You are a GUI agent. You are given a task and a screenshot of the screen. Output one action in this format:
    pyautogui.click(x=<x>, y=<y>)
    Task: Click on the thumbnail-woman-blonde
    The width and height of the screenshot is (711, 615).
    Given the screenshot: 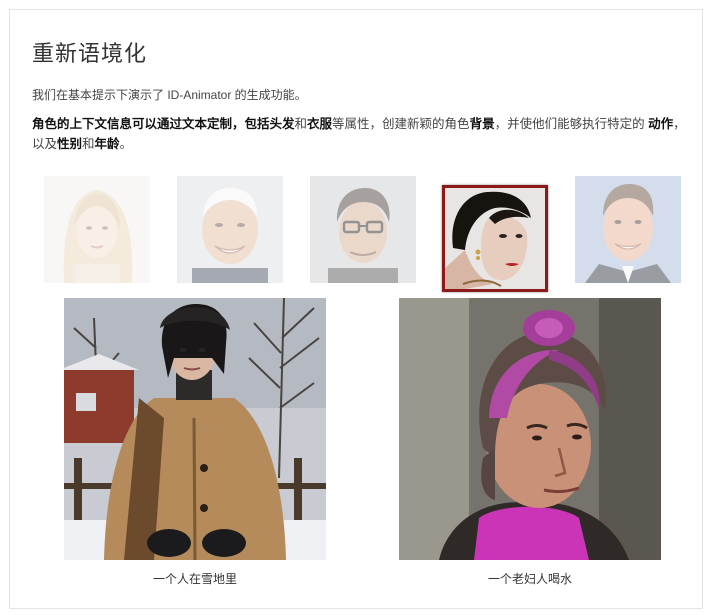 What is the action you would take?
    pyautogui.click(x=97, y=229)
    